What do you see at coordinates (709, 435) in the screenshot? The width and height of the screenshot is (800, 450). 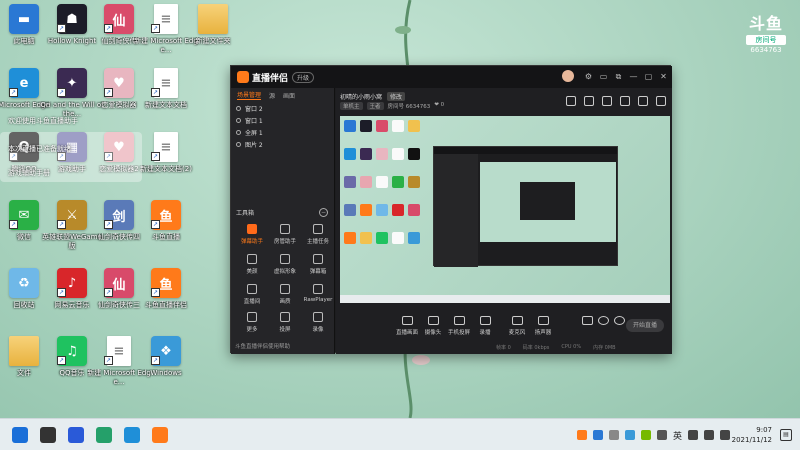 I see `volume-icon` at bounding box center [709, 435].